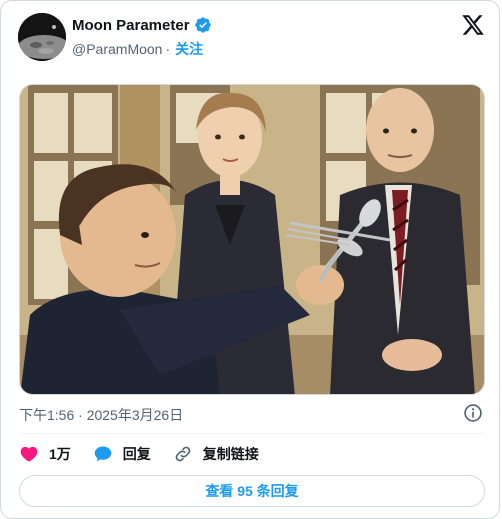 The height and width of the screenshot is (519, 502). What do you see at coordinates (252, 491) in the screenshot?
I see `view-replies-button: 查看 95 条回复` at bounding box center [252, 491].